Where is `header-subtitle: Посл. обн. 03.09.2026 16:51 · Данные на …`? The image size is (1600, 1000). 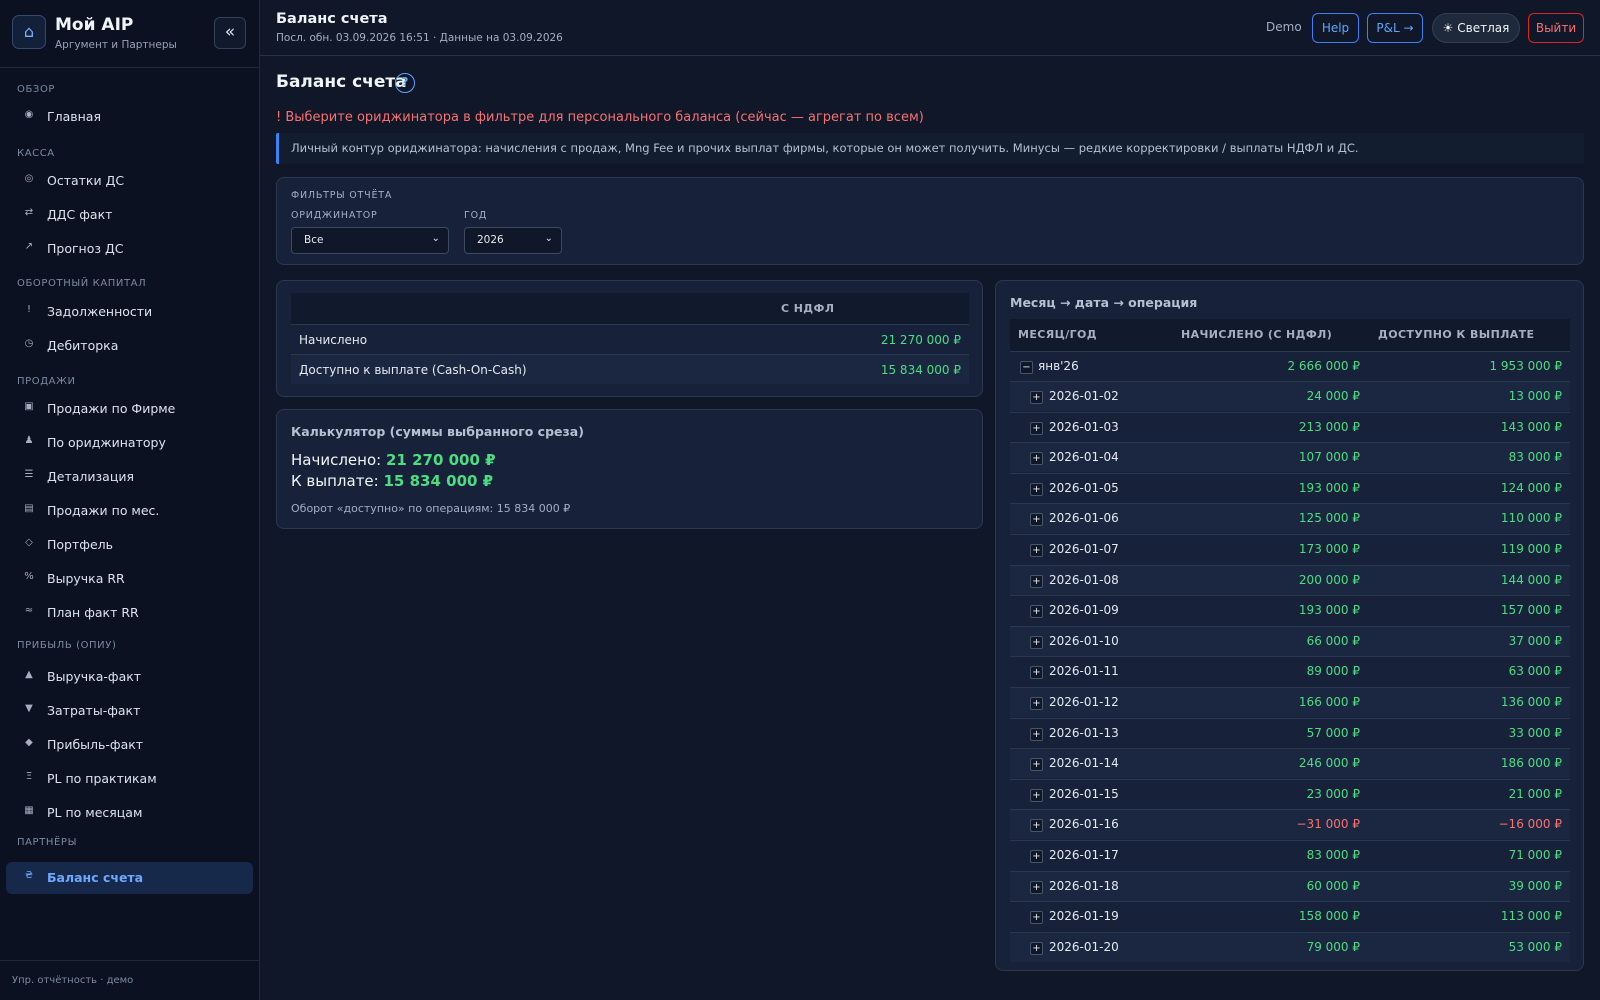
header-subtitle: Посл. обн. 03.09.2026 16:51 · Данные на … is located at coordinates (419, 38).